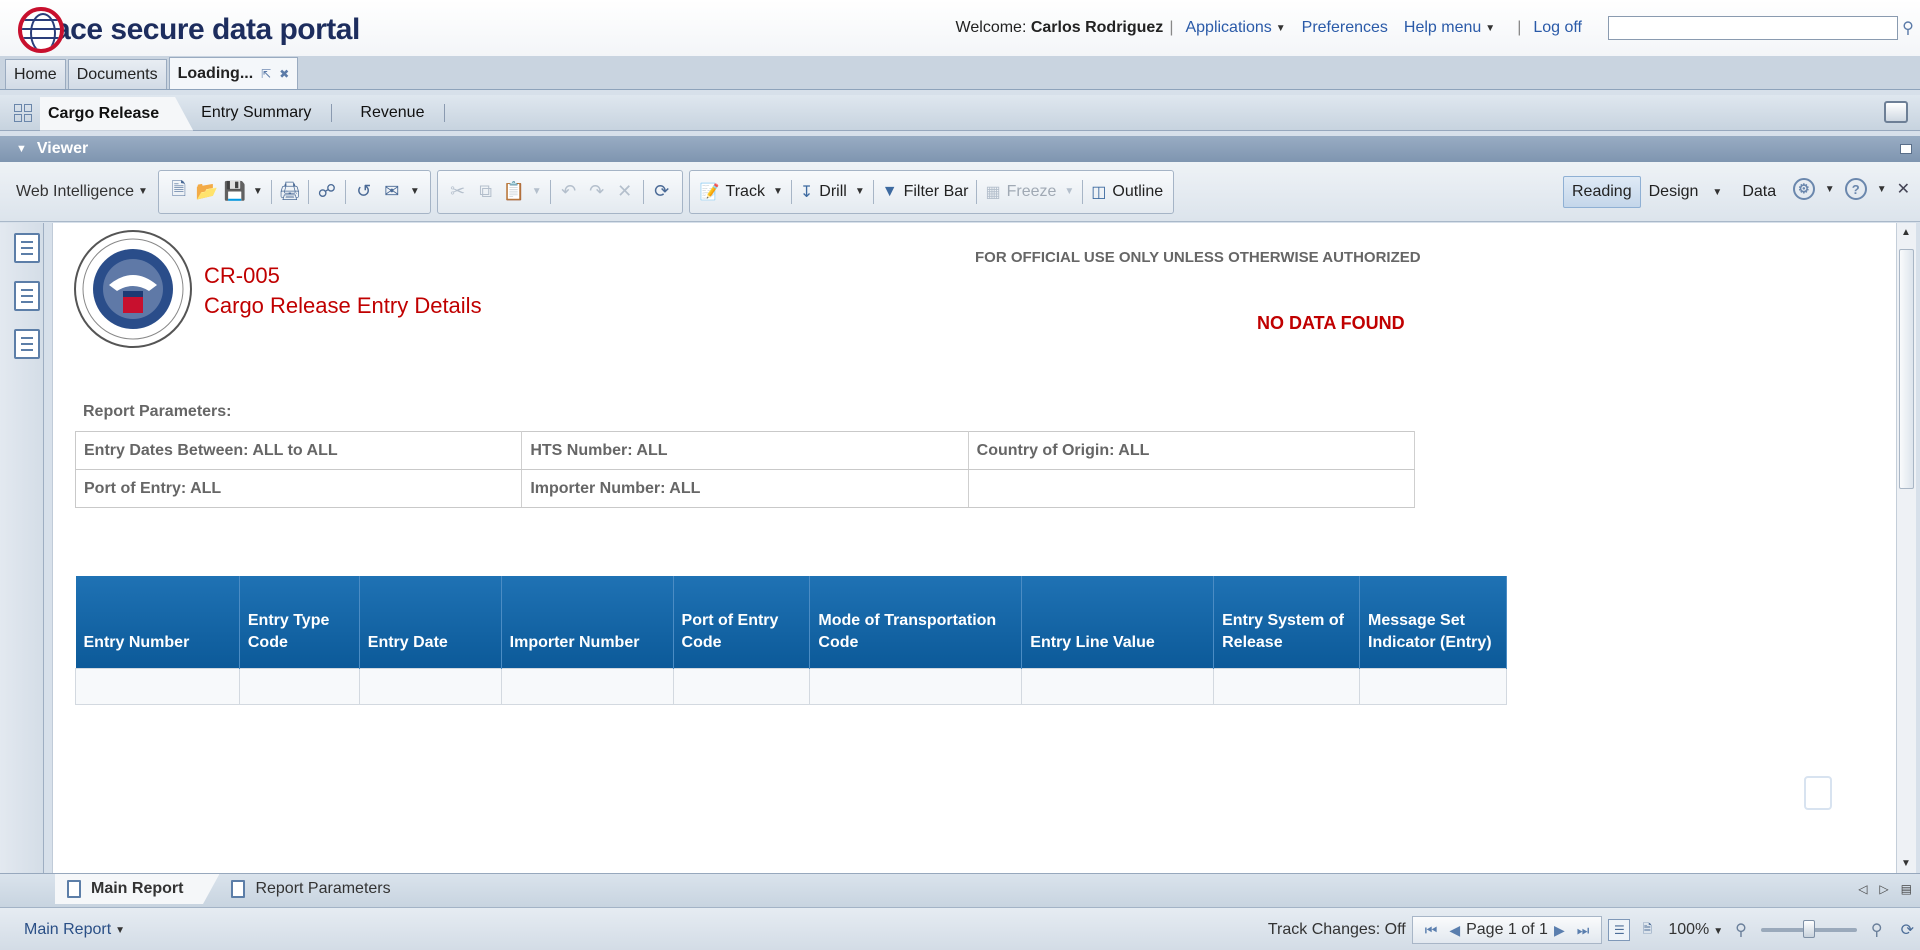  What do you see at coordinates (364, 192) in the screenshot?
I see `history-icon: ↺` at bounding box center [364, 192].